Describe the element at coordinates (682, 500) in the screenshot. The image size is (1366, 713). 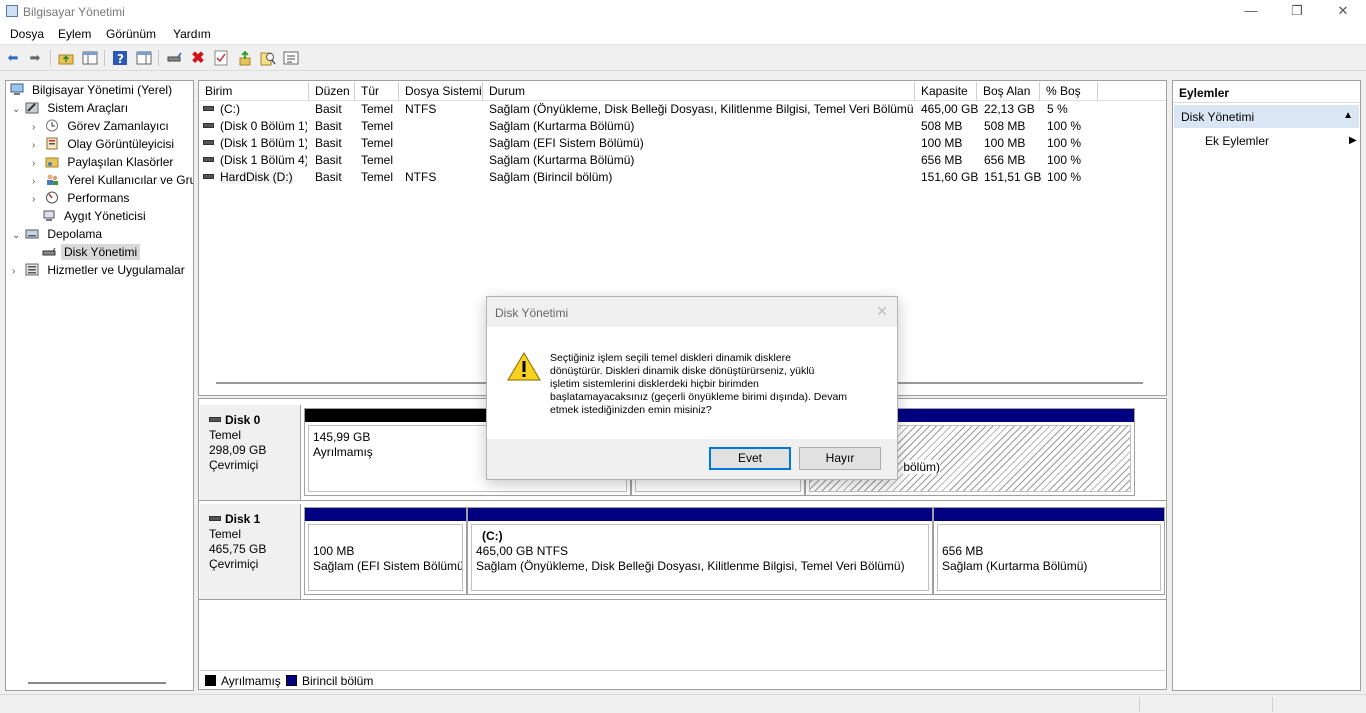
I see `disk-divider` at that location.